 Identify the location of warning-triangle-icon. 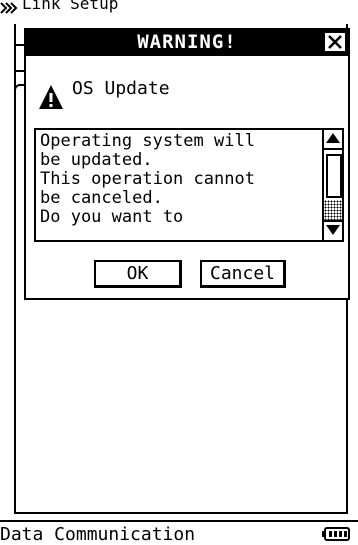
(51, 99).